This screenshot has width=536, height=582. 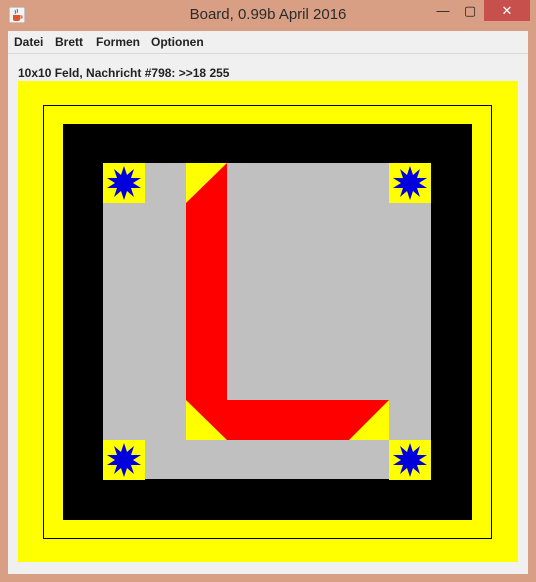 What do you see at coordinates (124, 73) in the screenshot?
I see `status-message: 10x10 Feld, Nachricht #798: >>18 255` at bounding box center [124, 73].